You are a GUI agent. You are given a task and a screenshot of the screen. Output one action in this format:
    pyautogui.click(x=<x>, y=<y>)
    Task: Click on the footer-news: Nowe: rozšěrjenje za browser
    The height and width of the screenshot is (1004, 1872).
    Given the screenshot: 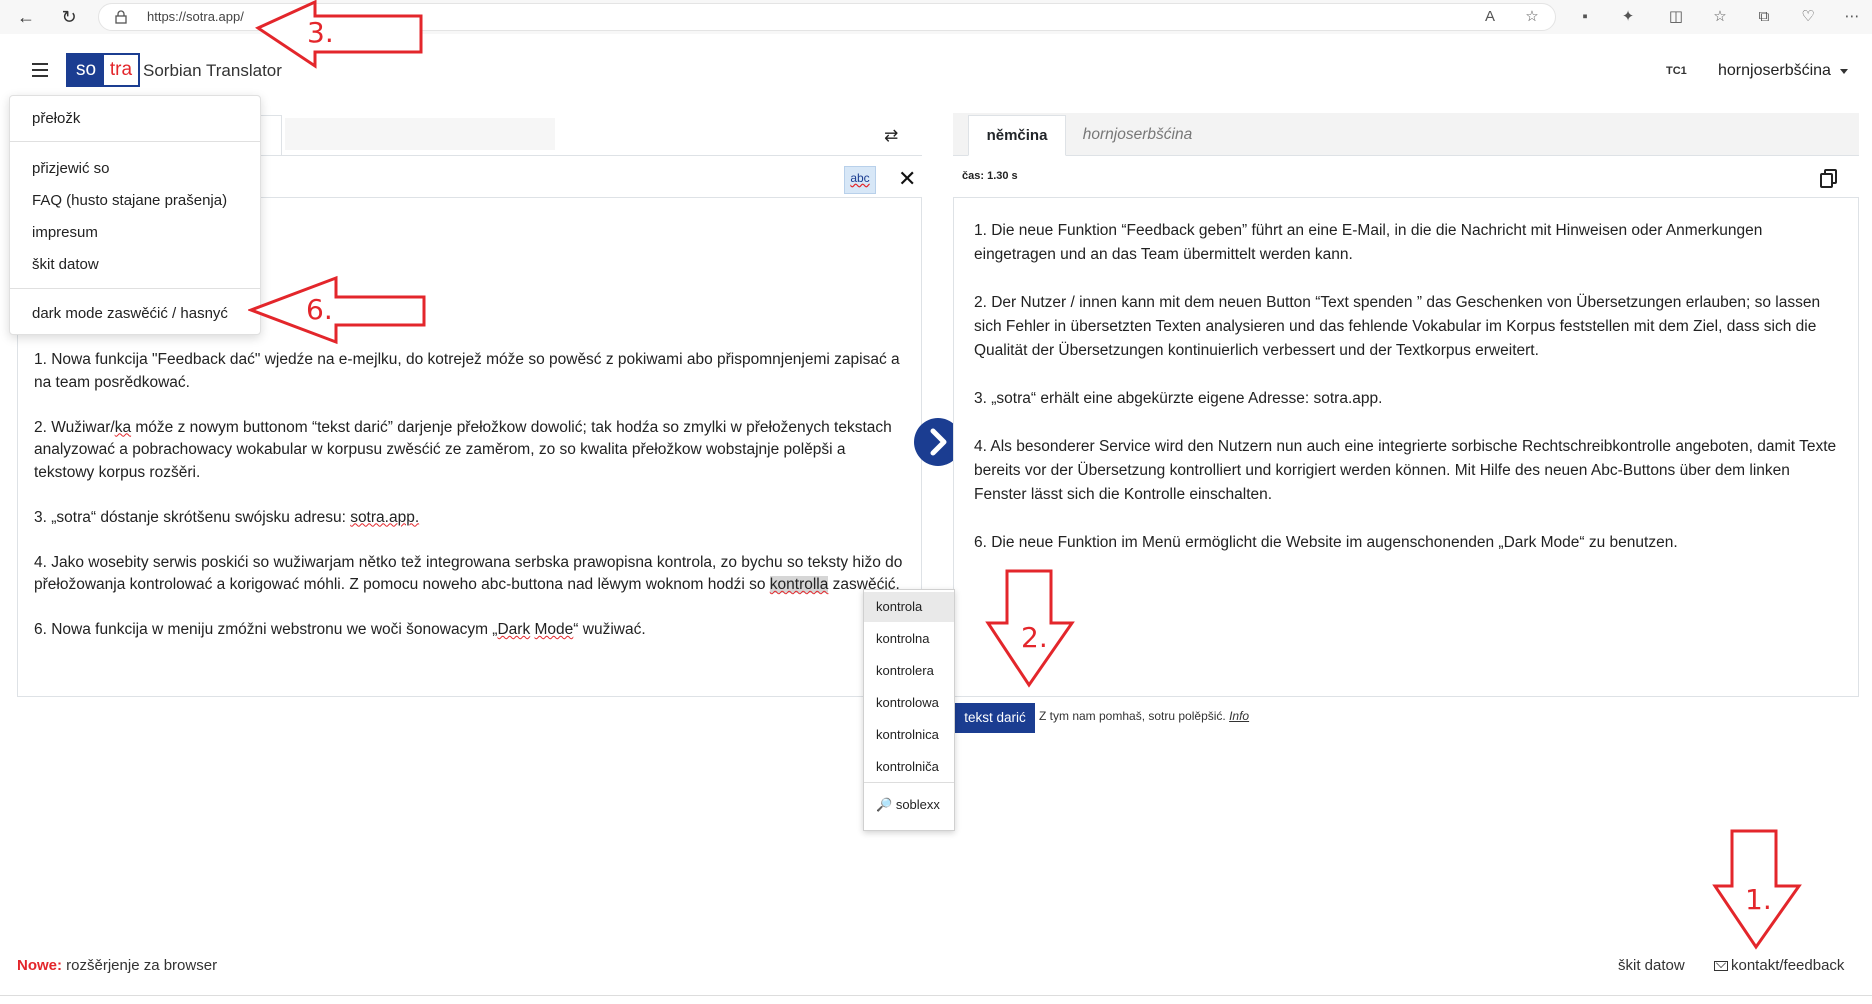 What is the action you would take?
    pyautogui.click(x=117, y=965)
    